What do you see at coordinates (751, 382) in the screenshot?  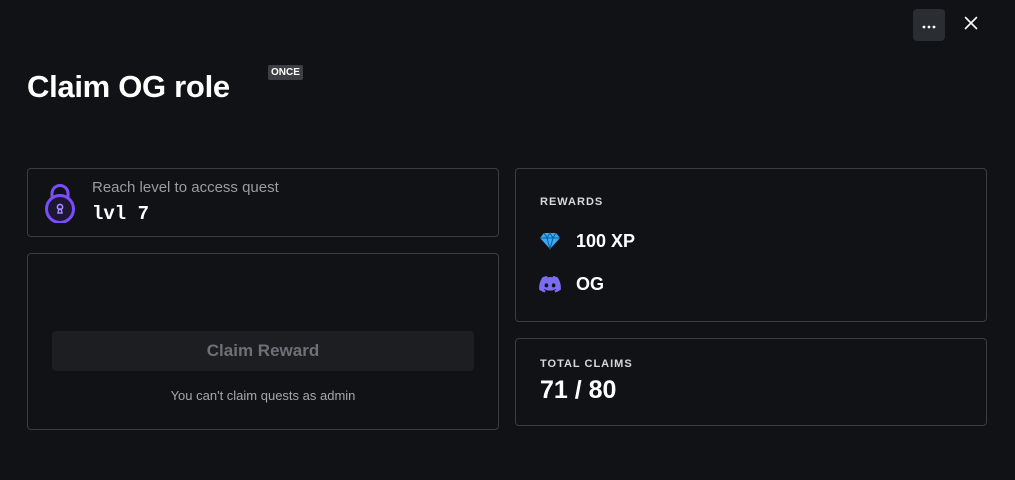 I see `total-claims-card: TOTAL CLAIMS 71 / 80` at bounding box center [751, 382].